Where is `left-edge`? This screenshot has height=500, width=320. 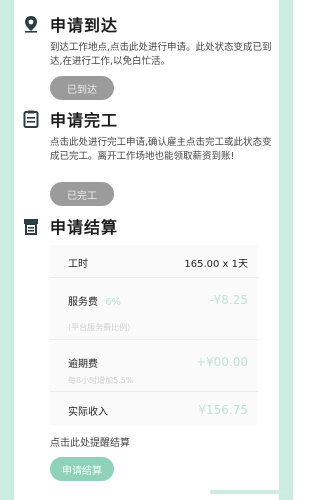
left-edge is located at coordinates (7, 250).